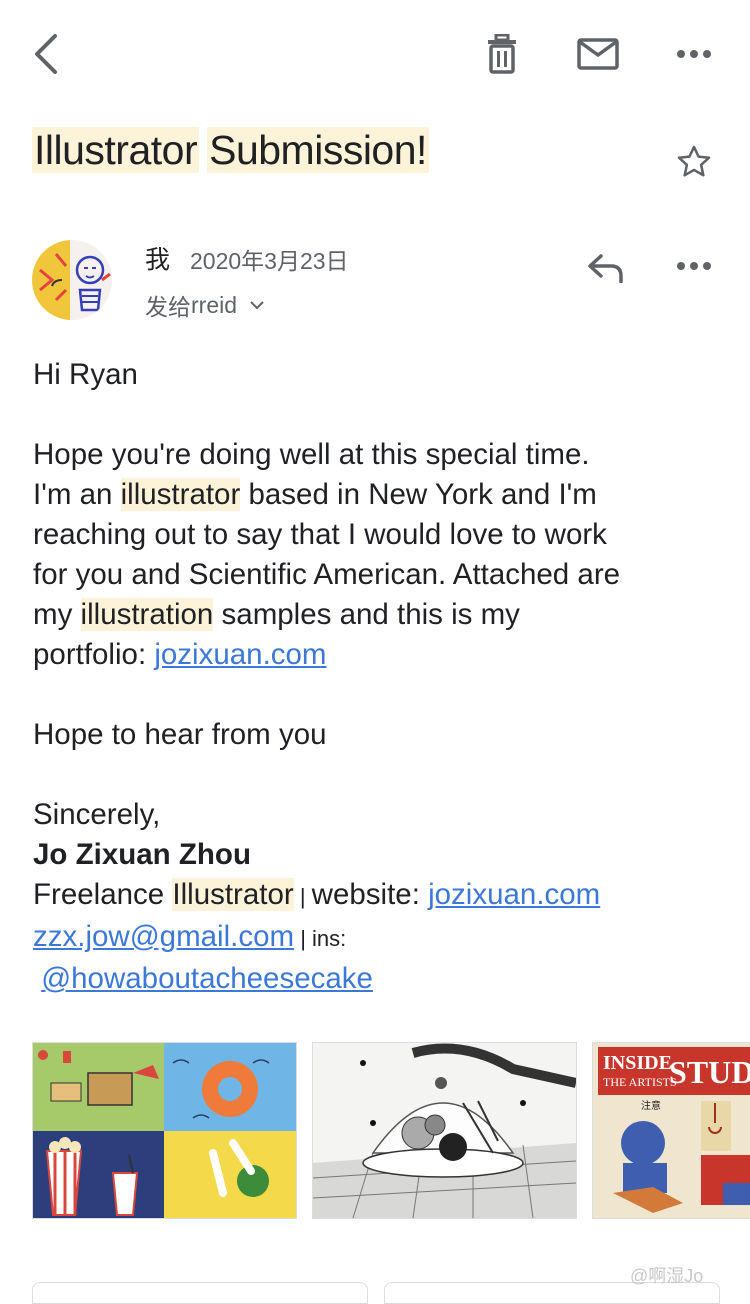 Image resolution: width=750 pixels, height=1304 pixels. I want to click on thumb-title-artists: THE ARTISTS, so click(640, 1082).